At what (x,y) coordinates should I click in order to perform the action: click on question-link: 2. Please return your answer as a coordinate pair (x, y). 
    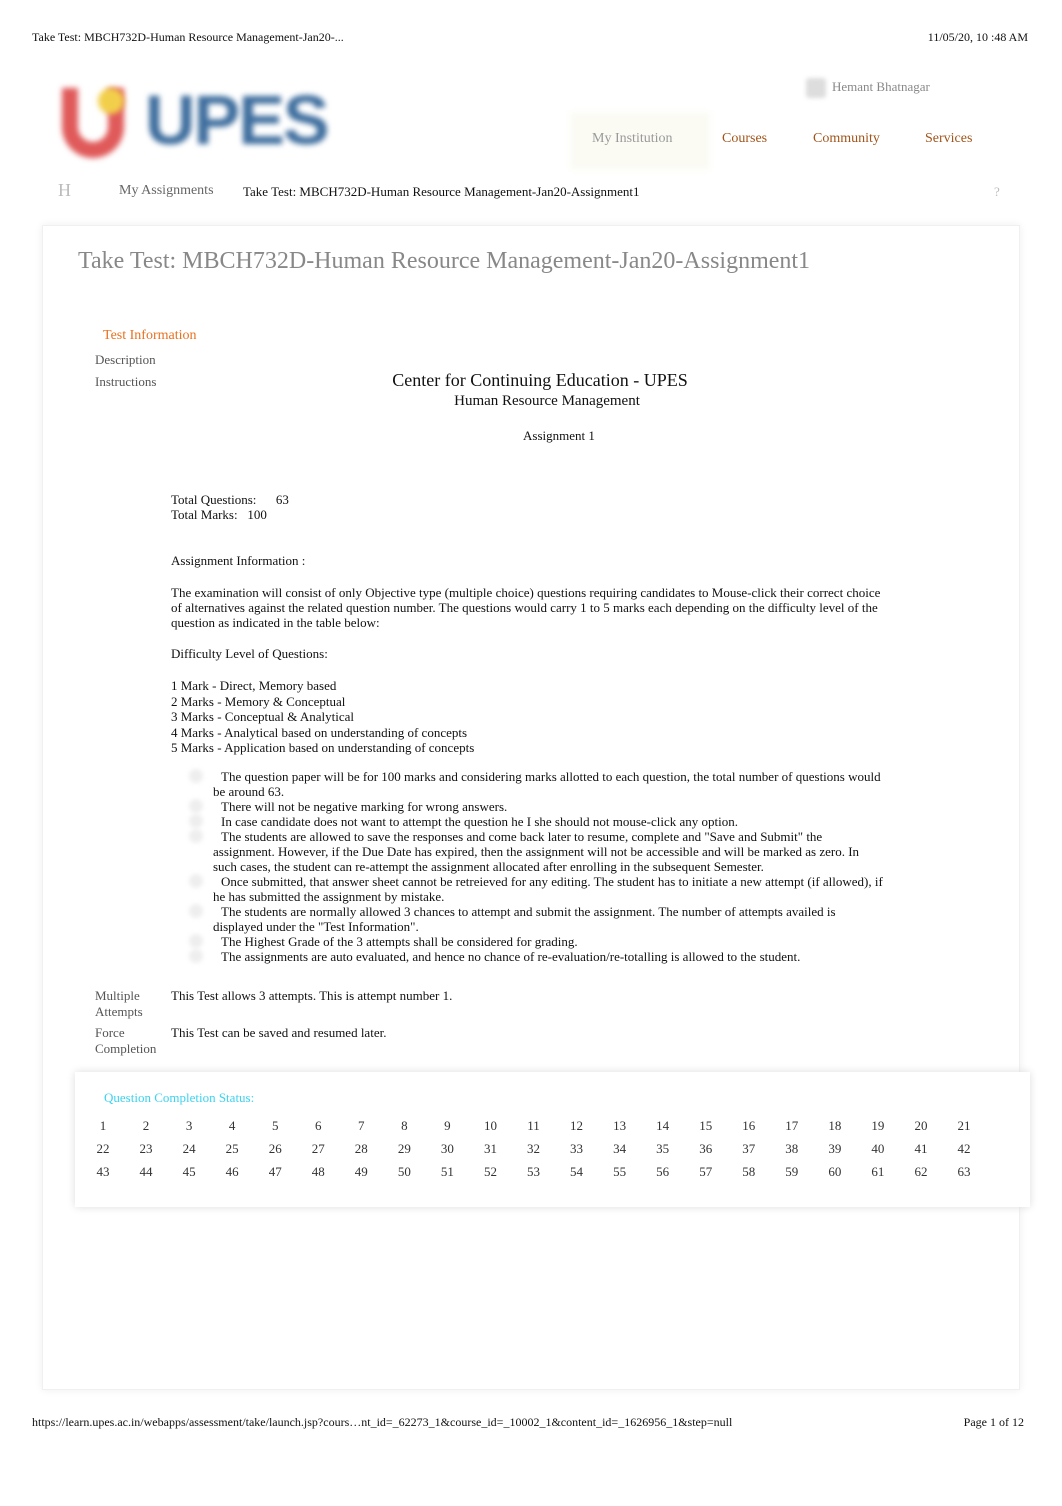
    Looking at the image, I should click on (146, 1126).